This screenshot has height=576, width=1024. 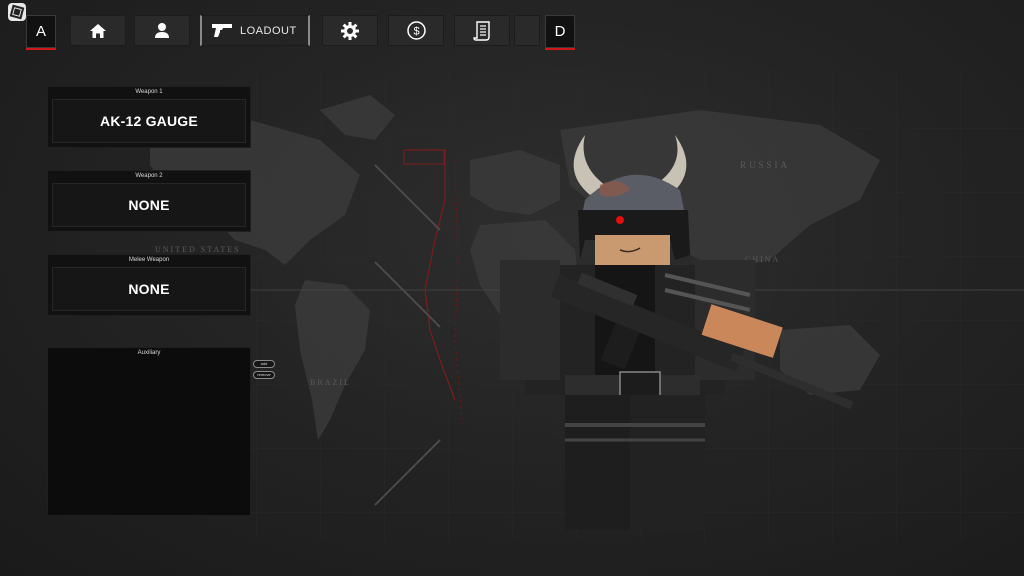 I want to click on next-tab-key-label: D, so click(x=560, y=31).